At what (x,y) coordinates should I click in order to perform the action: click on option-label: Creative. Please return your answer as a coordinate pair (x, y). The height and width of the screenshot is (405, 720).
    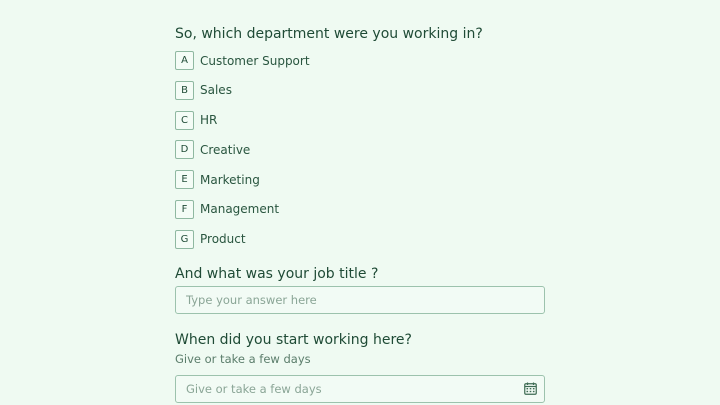
    Looking at the image, I should click on (225, 149).